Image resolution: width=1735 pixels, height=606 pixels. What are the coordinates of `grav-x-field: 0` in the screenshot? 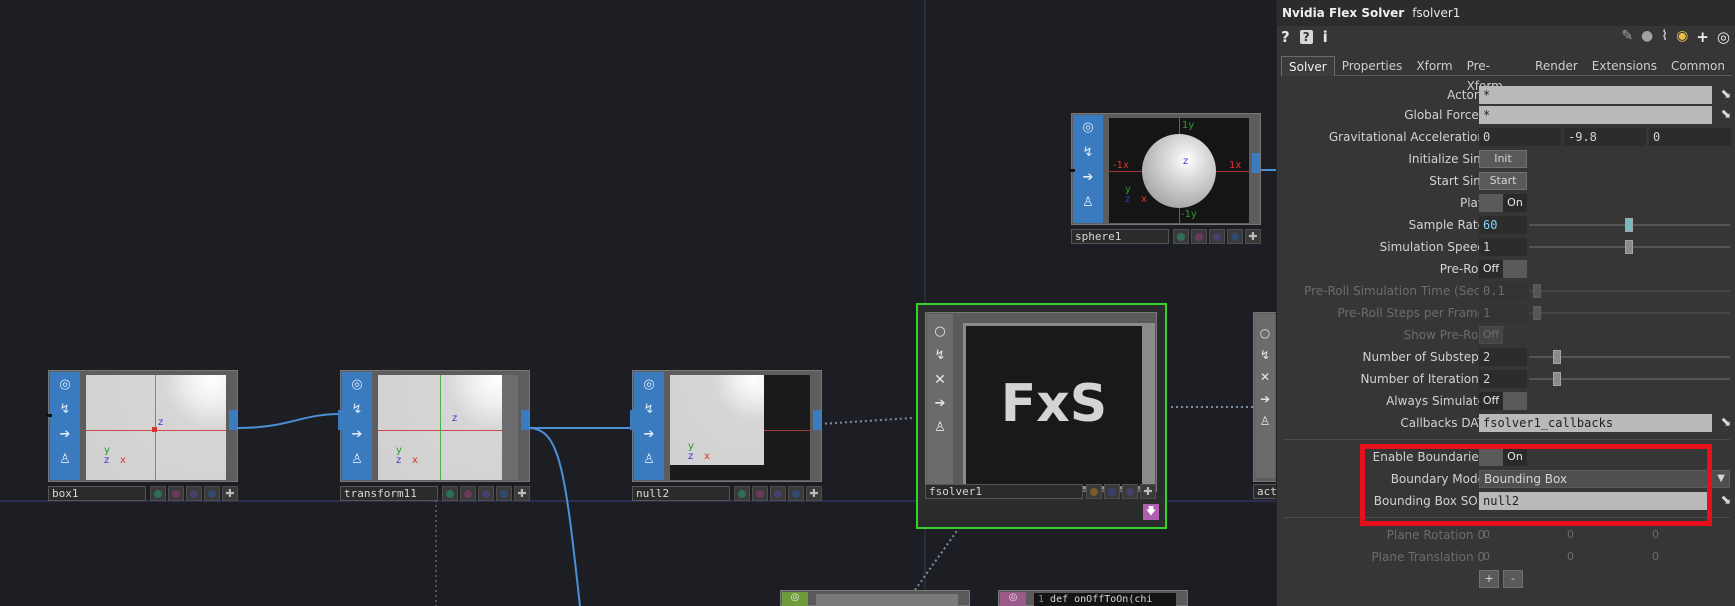 It's located at (1520, 137).